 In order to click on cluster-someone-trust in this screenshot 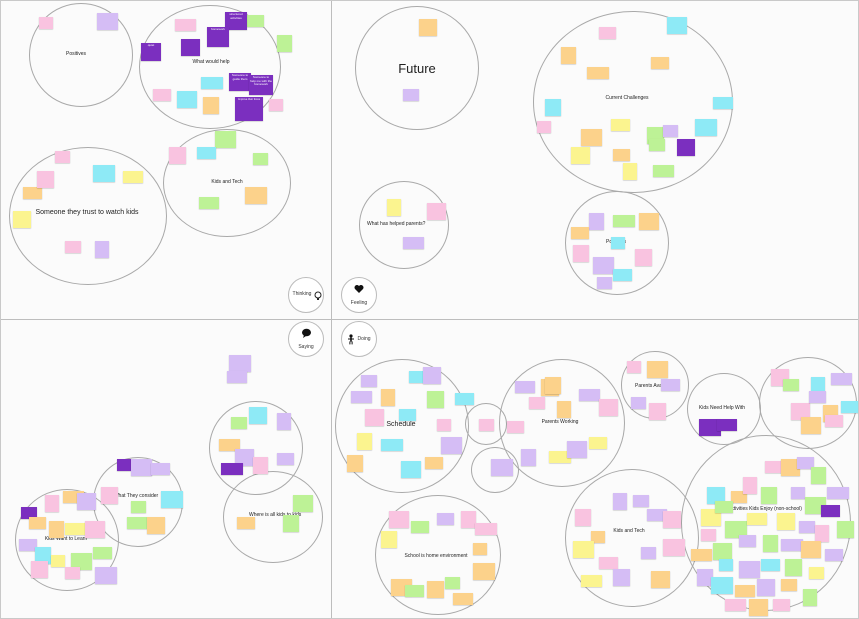, I will do `click(88, 216)`.